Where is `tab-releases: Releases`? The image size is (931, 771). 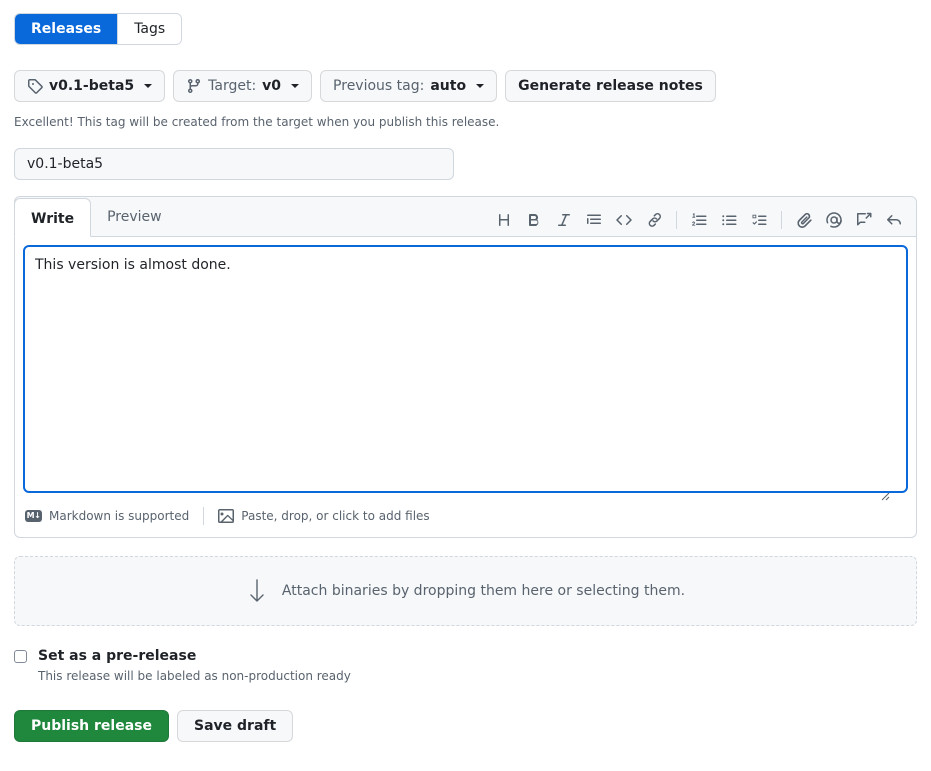 tab-releases: Releases is located at coordinates (66, 29).